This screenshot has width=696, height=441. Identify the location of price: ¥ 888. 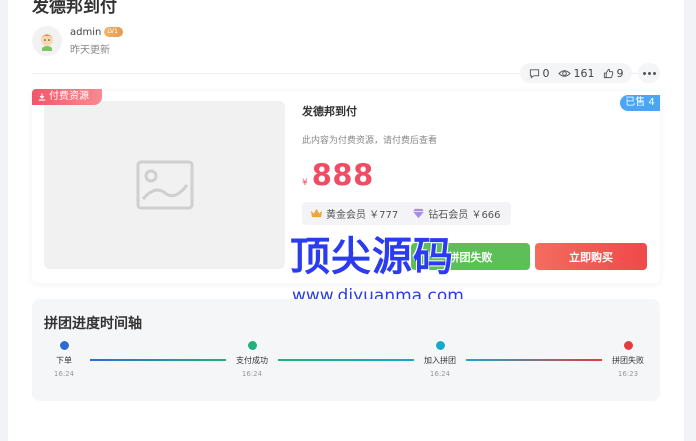
(338, 175).